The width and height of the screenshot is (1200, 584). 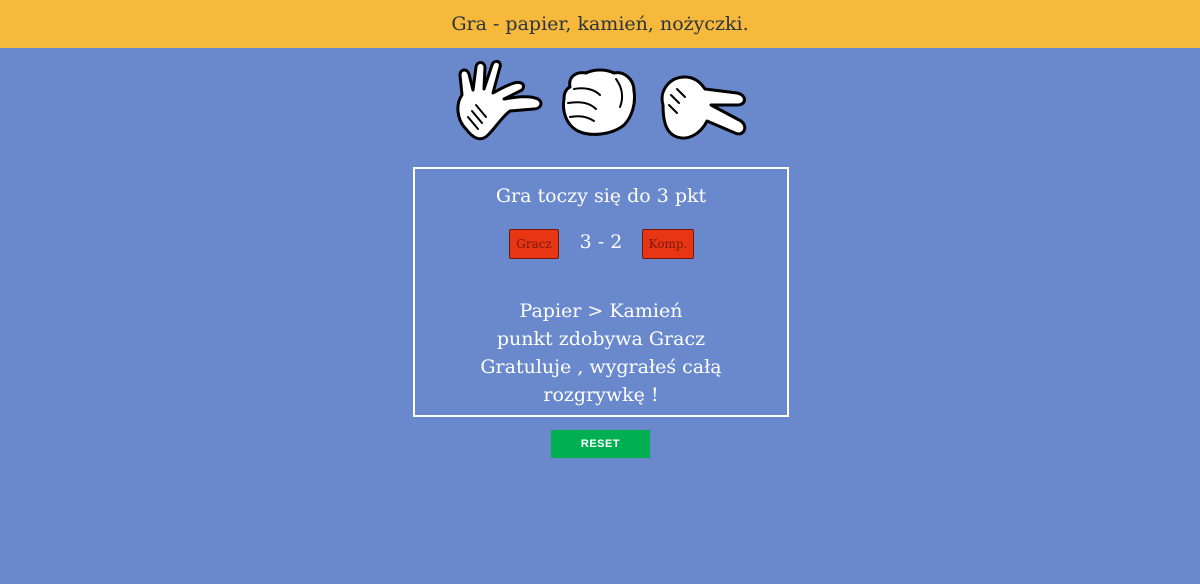 What do you see at coordinates (601, 242) in the screenshot?
I see `score-display: 3 - 2` at bounding box center [601, 242].